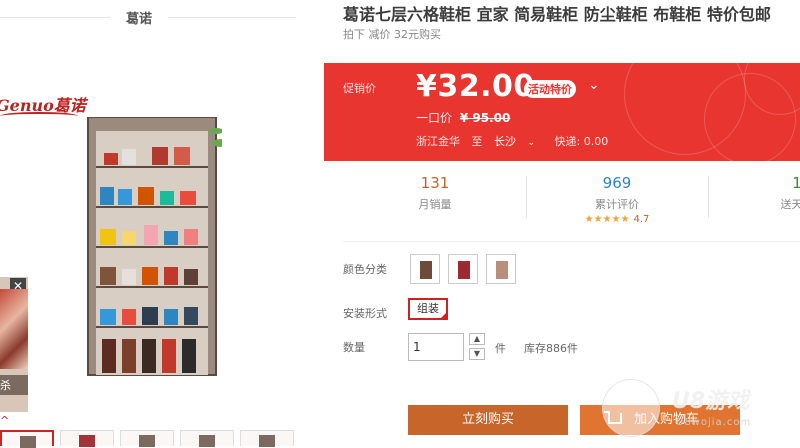  Describe the element at coordinates (435, 204) in the screenshot. I see `monthly-sales-label: 月销量` at that location.